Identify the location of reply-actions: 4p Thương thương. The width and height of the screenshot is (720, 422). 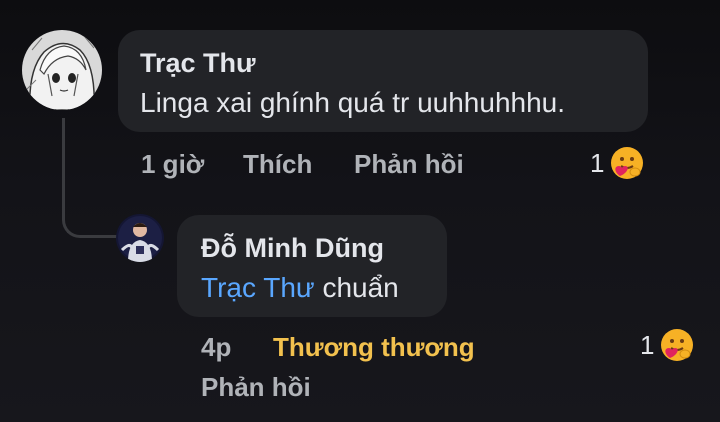
(351, 347).